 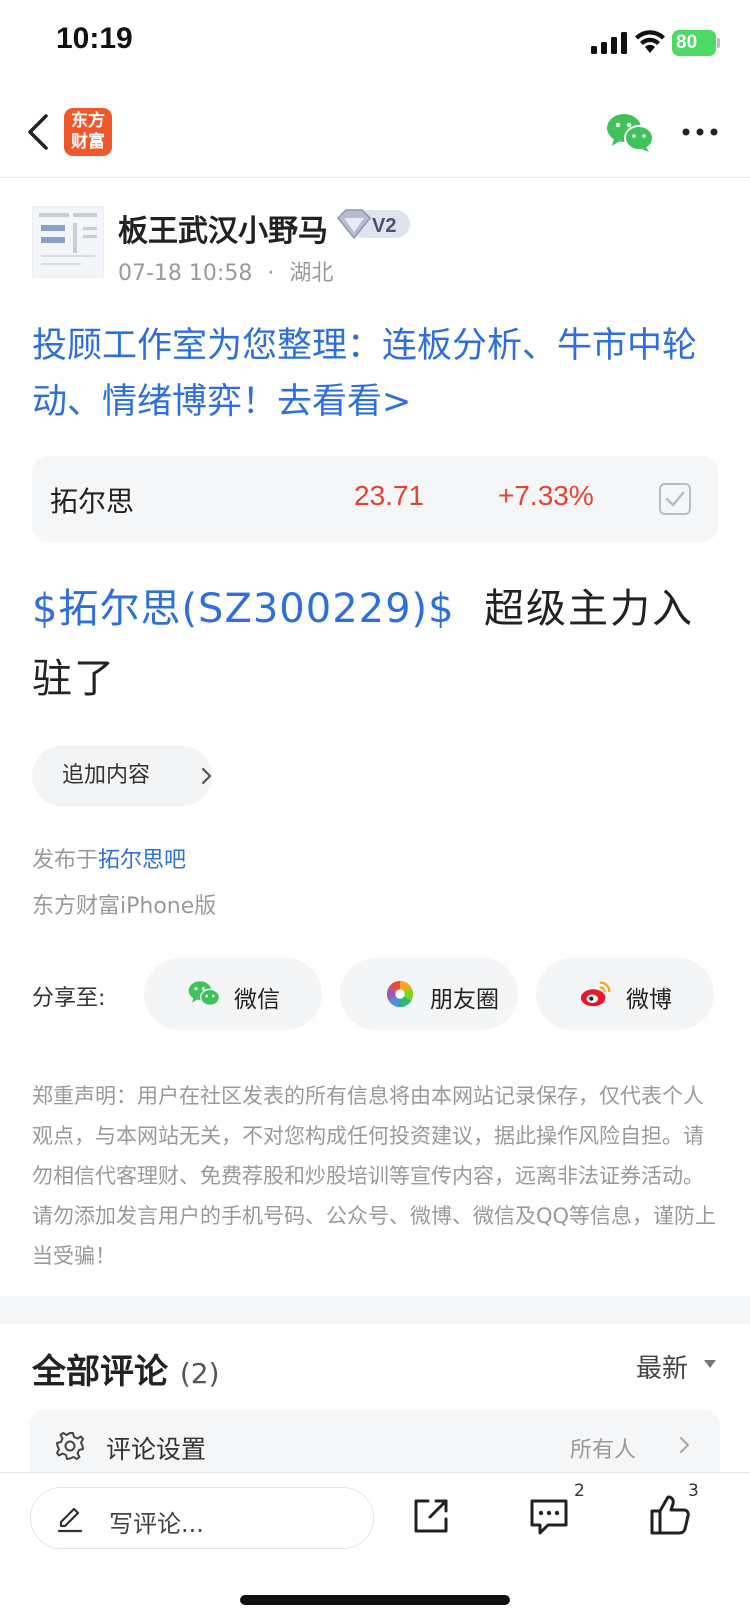 What do you see at coordinates (69, 998) in the screenshot?
I see `share-label: 分享至:` at bounding box center [69, 998].